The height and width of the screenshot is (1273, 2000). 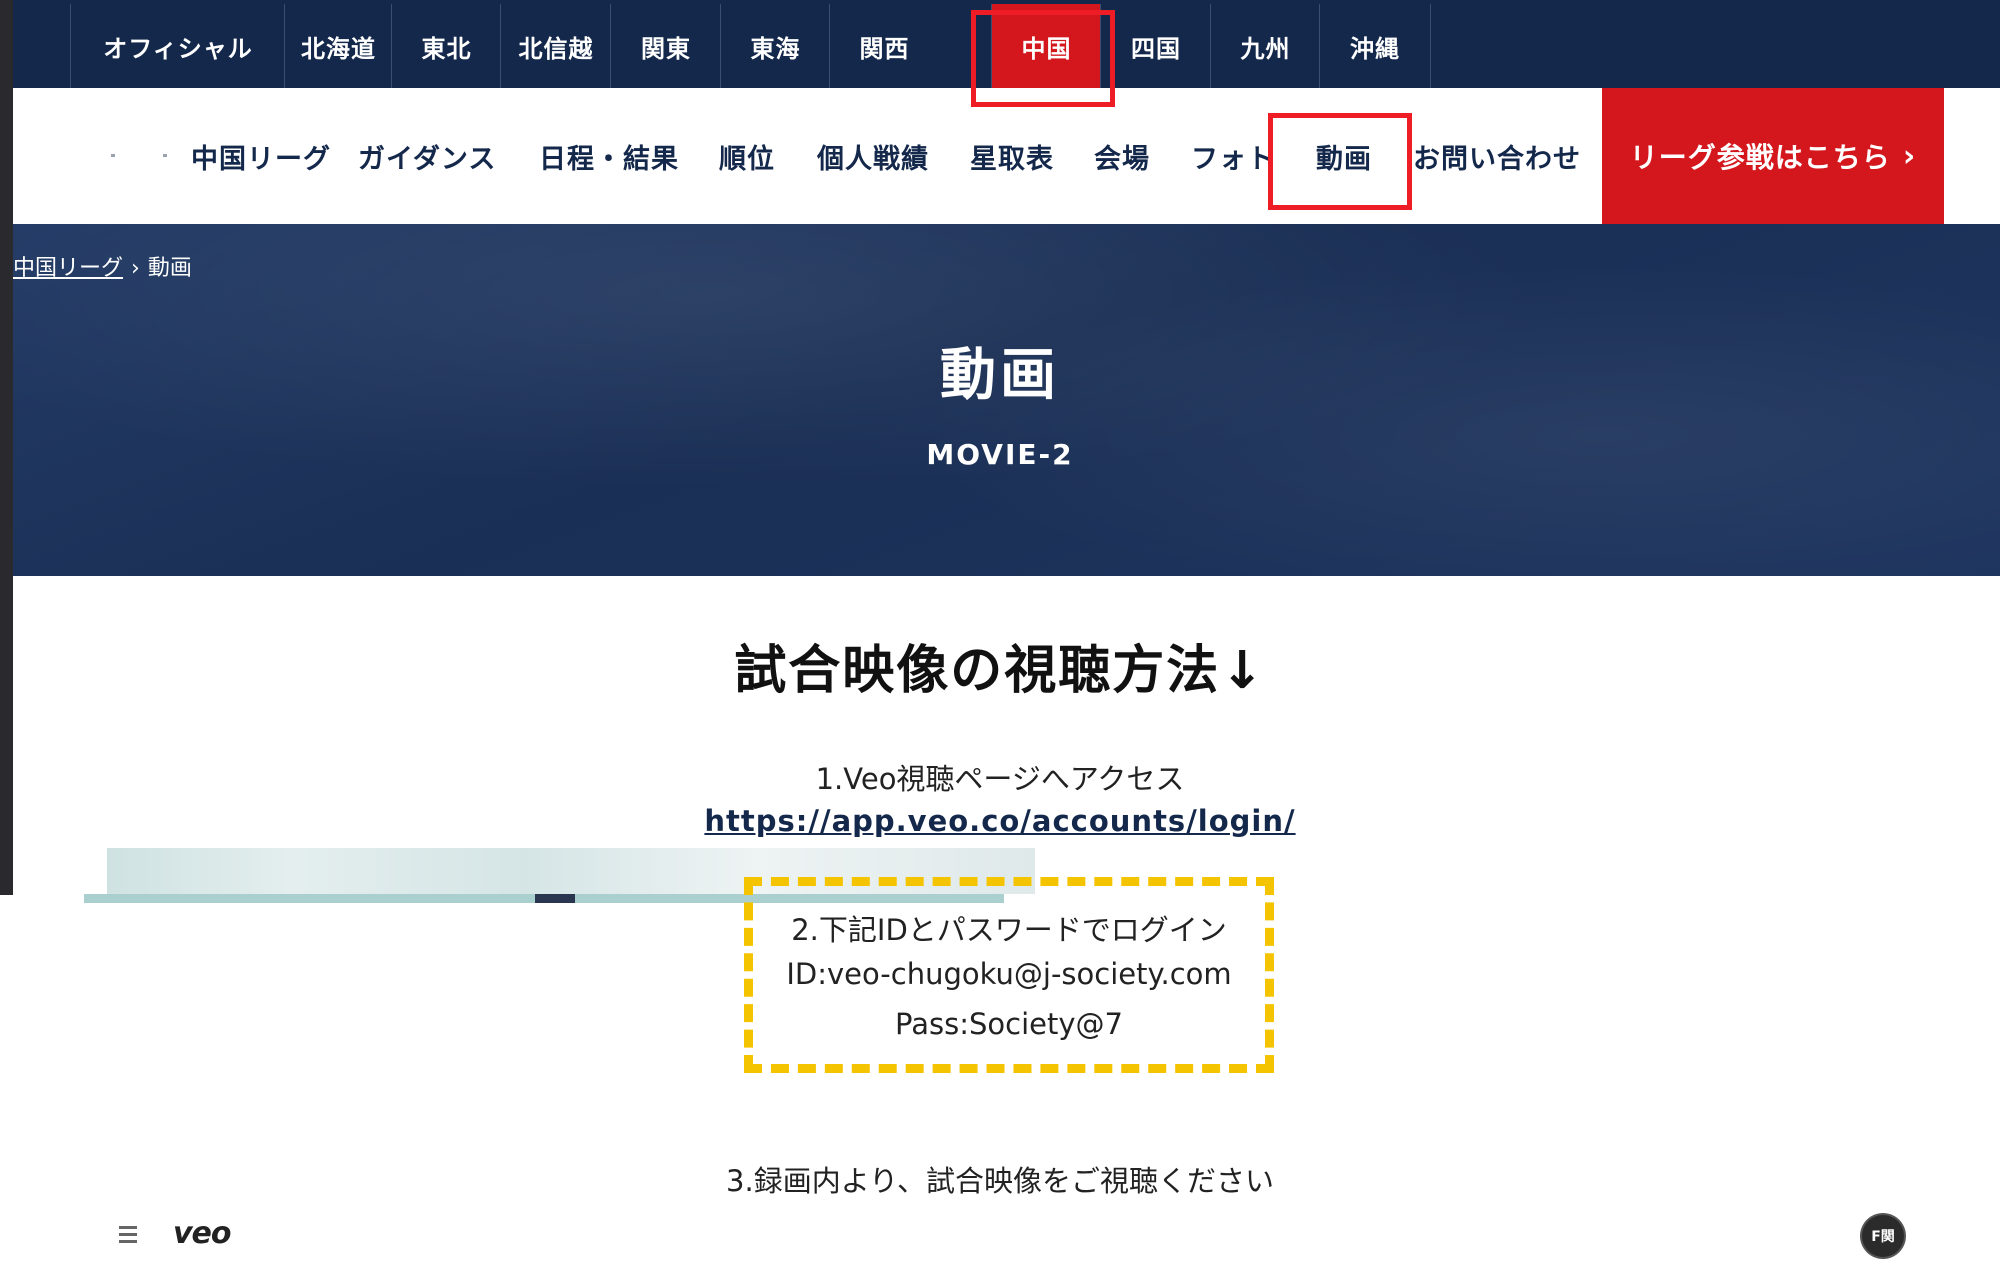 What do you see at coordinates (202, 1233) in the screenshot?
I see `veo-logo: veo` at bounding box center [202, 1233].